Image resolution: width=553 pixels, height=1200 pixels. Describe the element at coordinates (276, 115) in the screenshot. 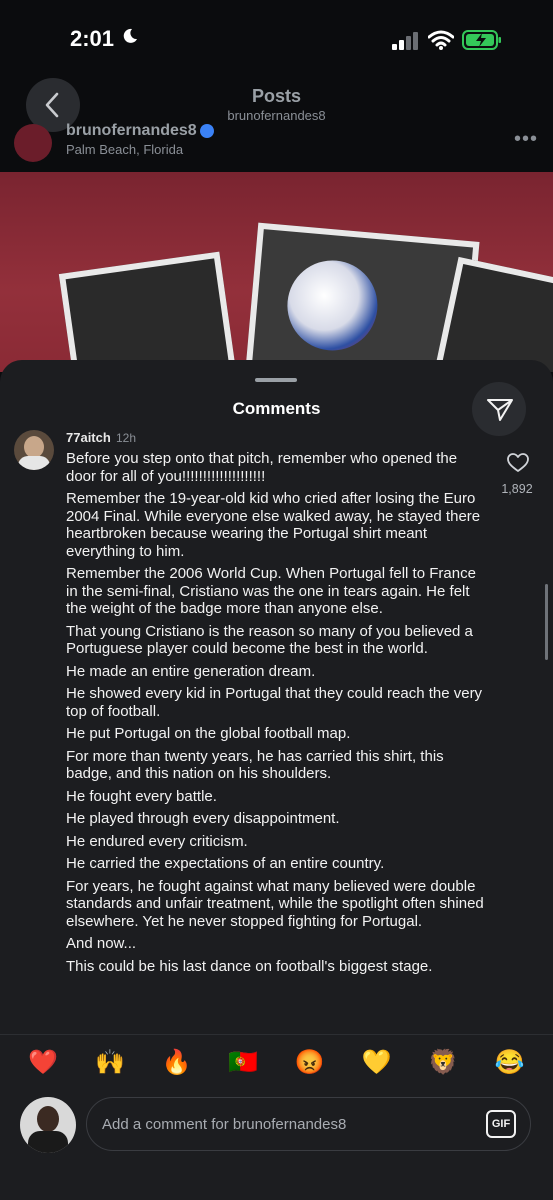

I see `page-subtitle: brunofernandes8` at that location.